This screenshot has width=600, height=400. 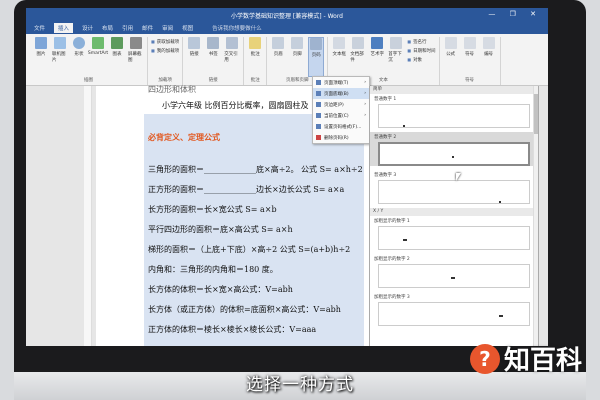 What do you see at coordinates (377, 57) in the screenshot?
I see `wordart-button: 艺术字` at bounding box center [377, 57].